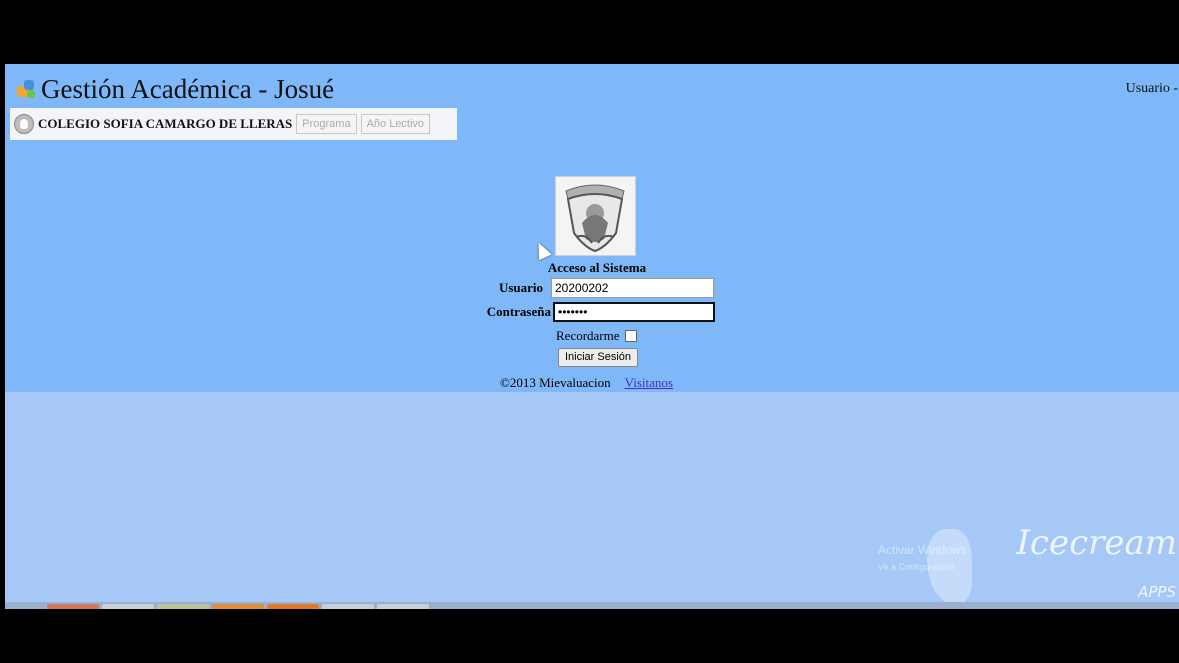 The height and width of the screenshot is (663, 1179). What do you see at coordinates (632, 288) in the screenshot?
I see `username-input` at bounding box center [632, 288].